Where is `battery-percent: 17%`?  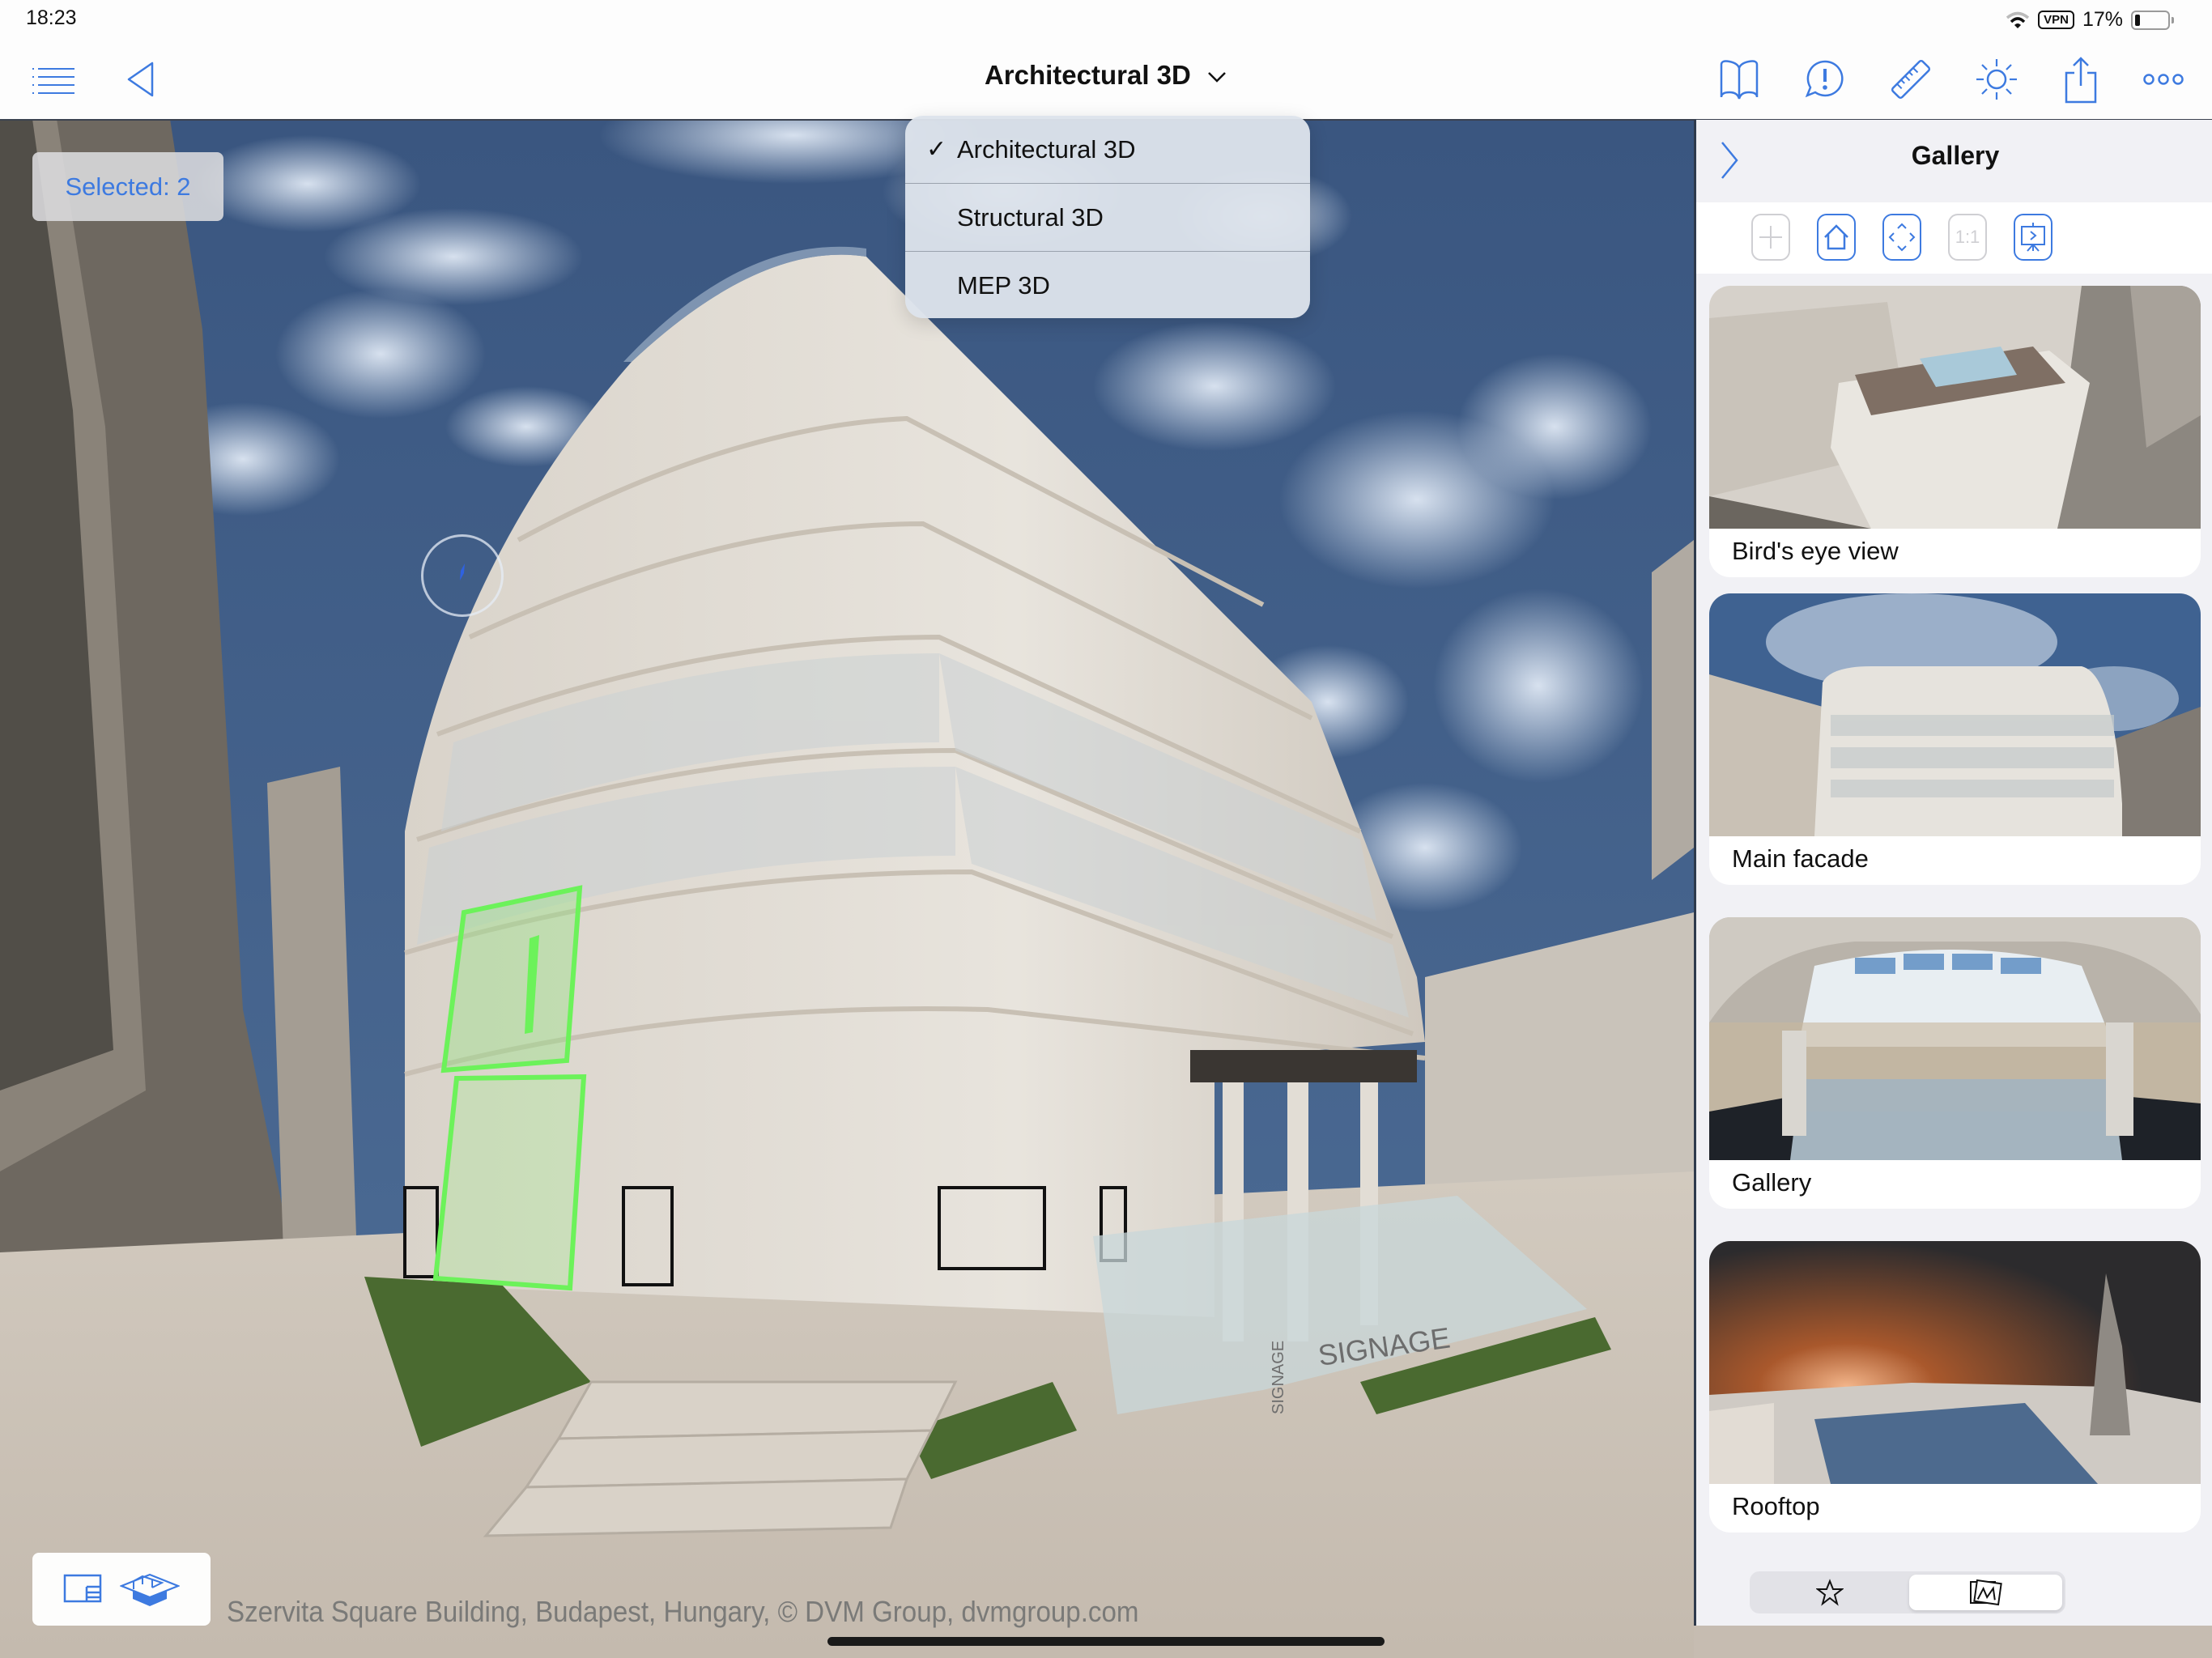 battery-percent: 17% is located at coordinates (2102, 19).